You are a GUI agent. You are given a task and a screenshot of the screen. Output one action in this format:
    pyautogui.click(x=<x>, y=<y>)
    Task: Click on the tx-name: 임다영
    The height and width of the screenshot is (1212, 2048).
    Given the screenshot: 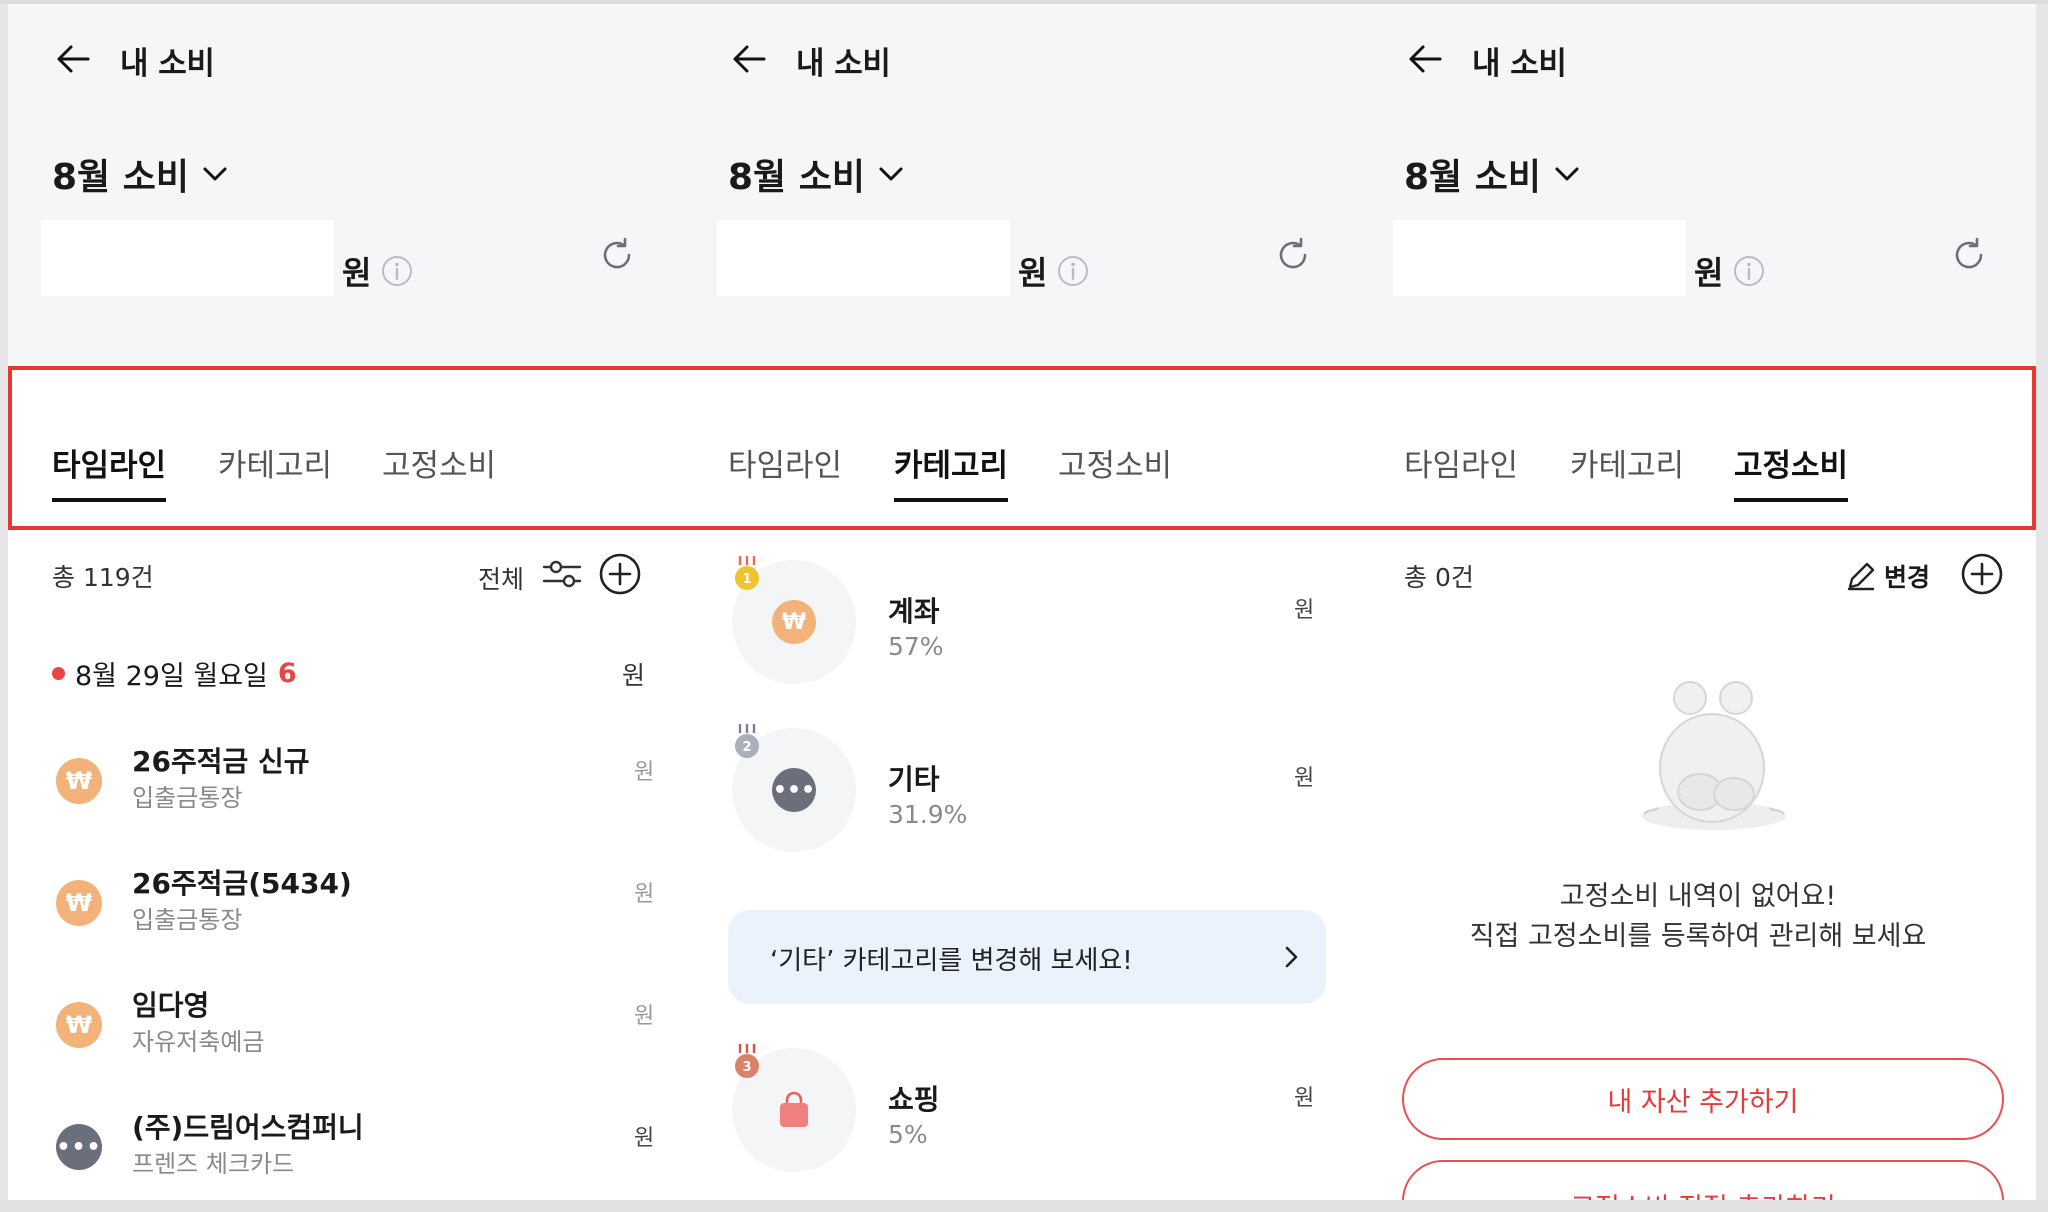 What is the action you would take?
    pyautogui.click(x=171, y=1005)
    